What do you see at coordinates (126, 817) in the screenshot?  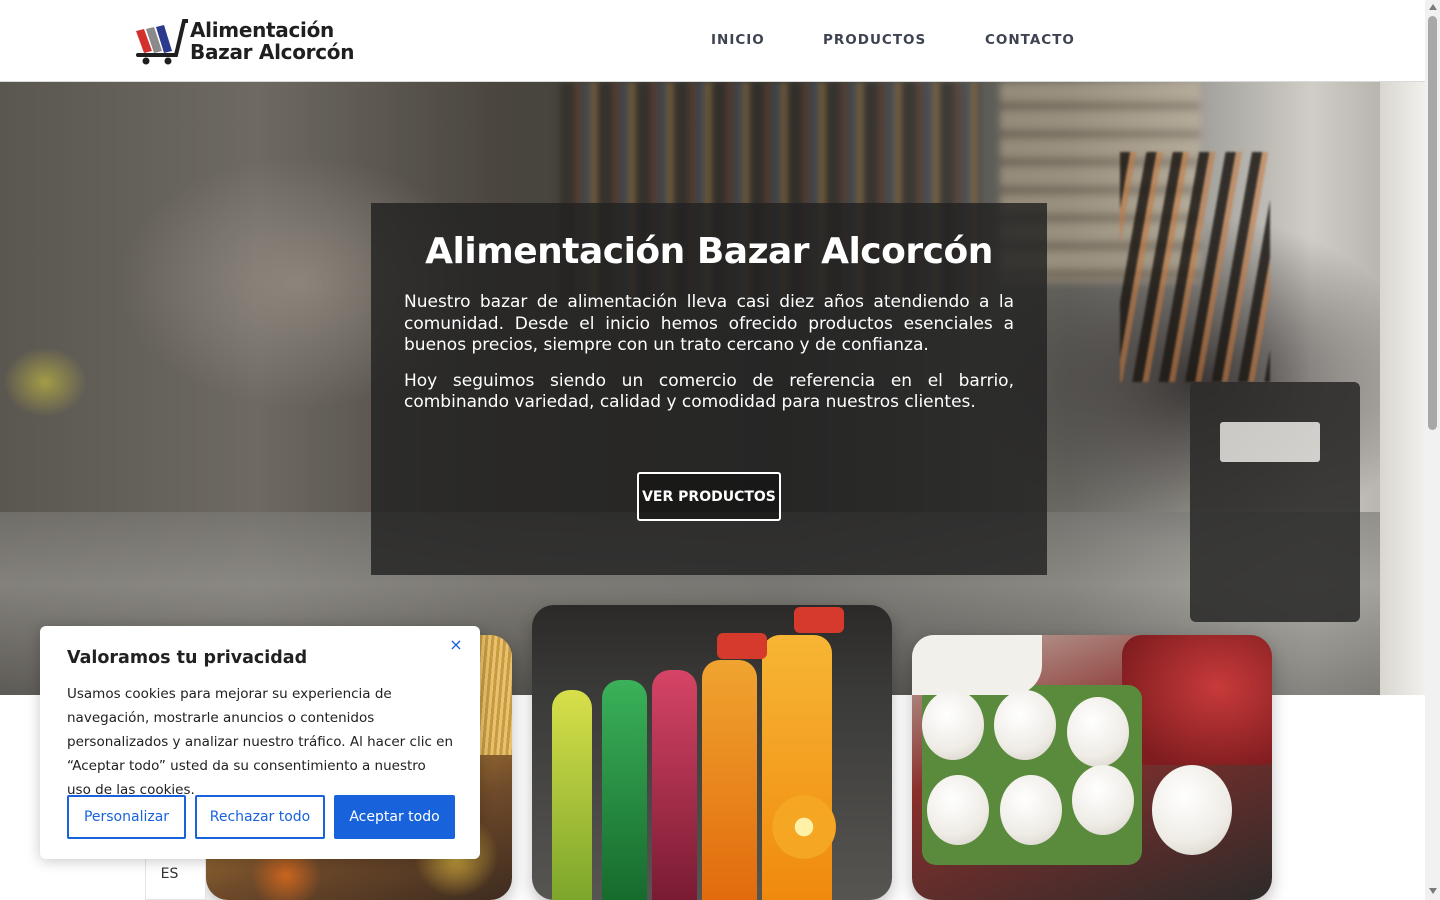 I see `customize-cookies-button: Personalizar` at bounding box center [126, 817].